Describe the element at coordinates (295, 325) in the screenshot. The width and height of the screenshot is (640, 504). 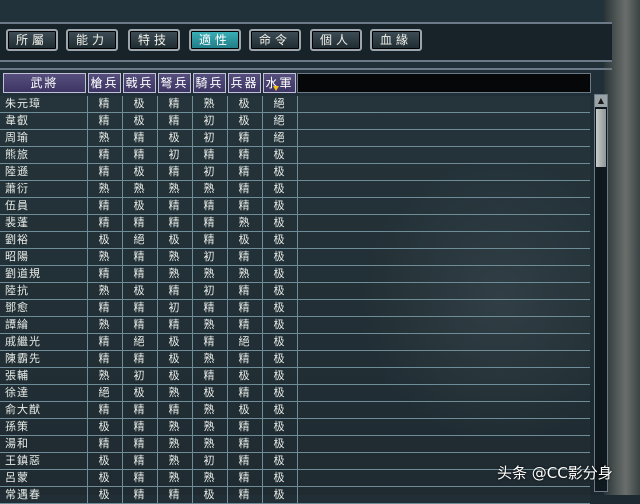
I see `table-row: 譚綸熟精精熟精极` at that location.